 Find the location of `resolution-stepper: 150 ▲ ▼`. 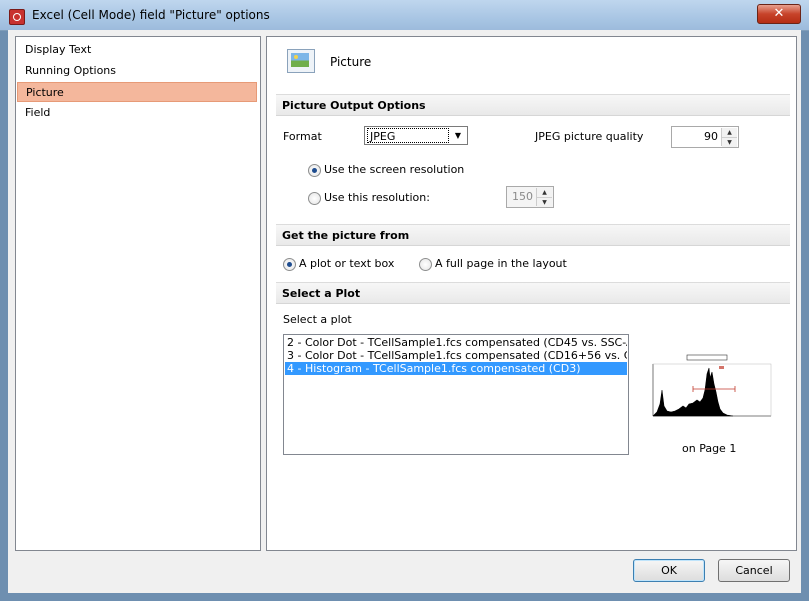

resolution-stepper: 150 ▲ ▼ is located at coordinates (530, 197).